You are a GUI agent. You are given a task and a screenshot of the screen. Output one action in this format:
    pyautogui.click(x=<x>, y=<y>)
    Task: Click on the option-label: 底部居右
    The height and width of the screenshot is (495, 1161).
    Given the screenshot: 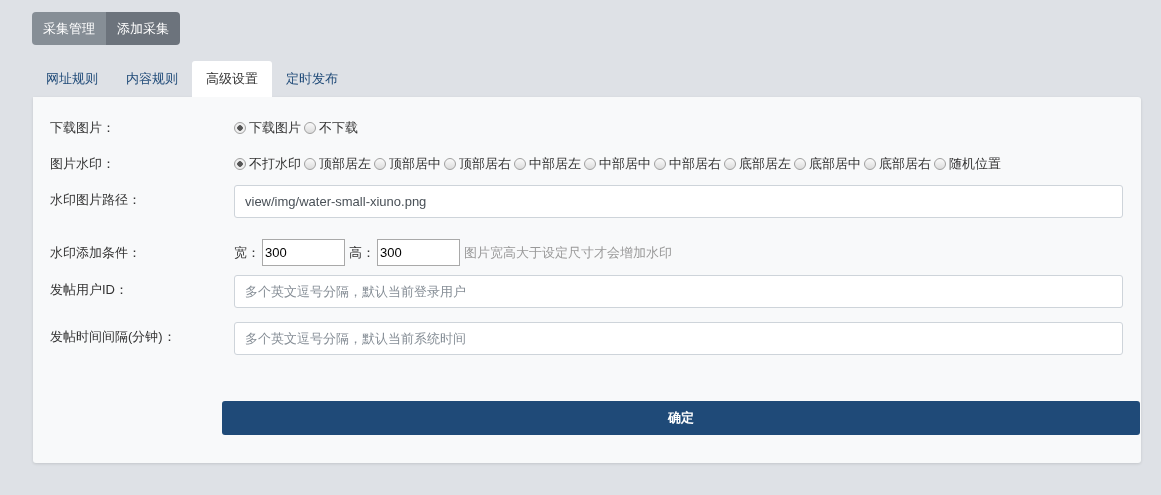 What is the action you would take?
    pyautogui.click(x=905, y=164)
    